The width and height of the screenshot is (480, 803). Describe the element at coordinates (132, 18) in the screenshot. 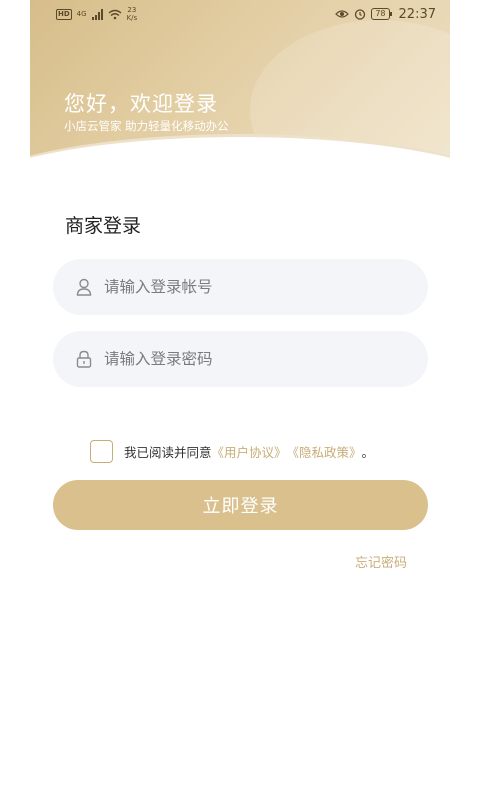

I see `speed-unit: K/s` at that location.